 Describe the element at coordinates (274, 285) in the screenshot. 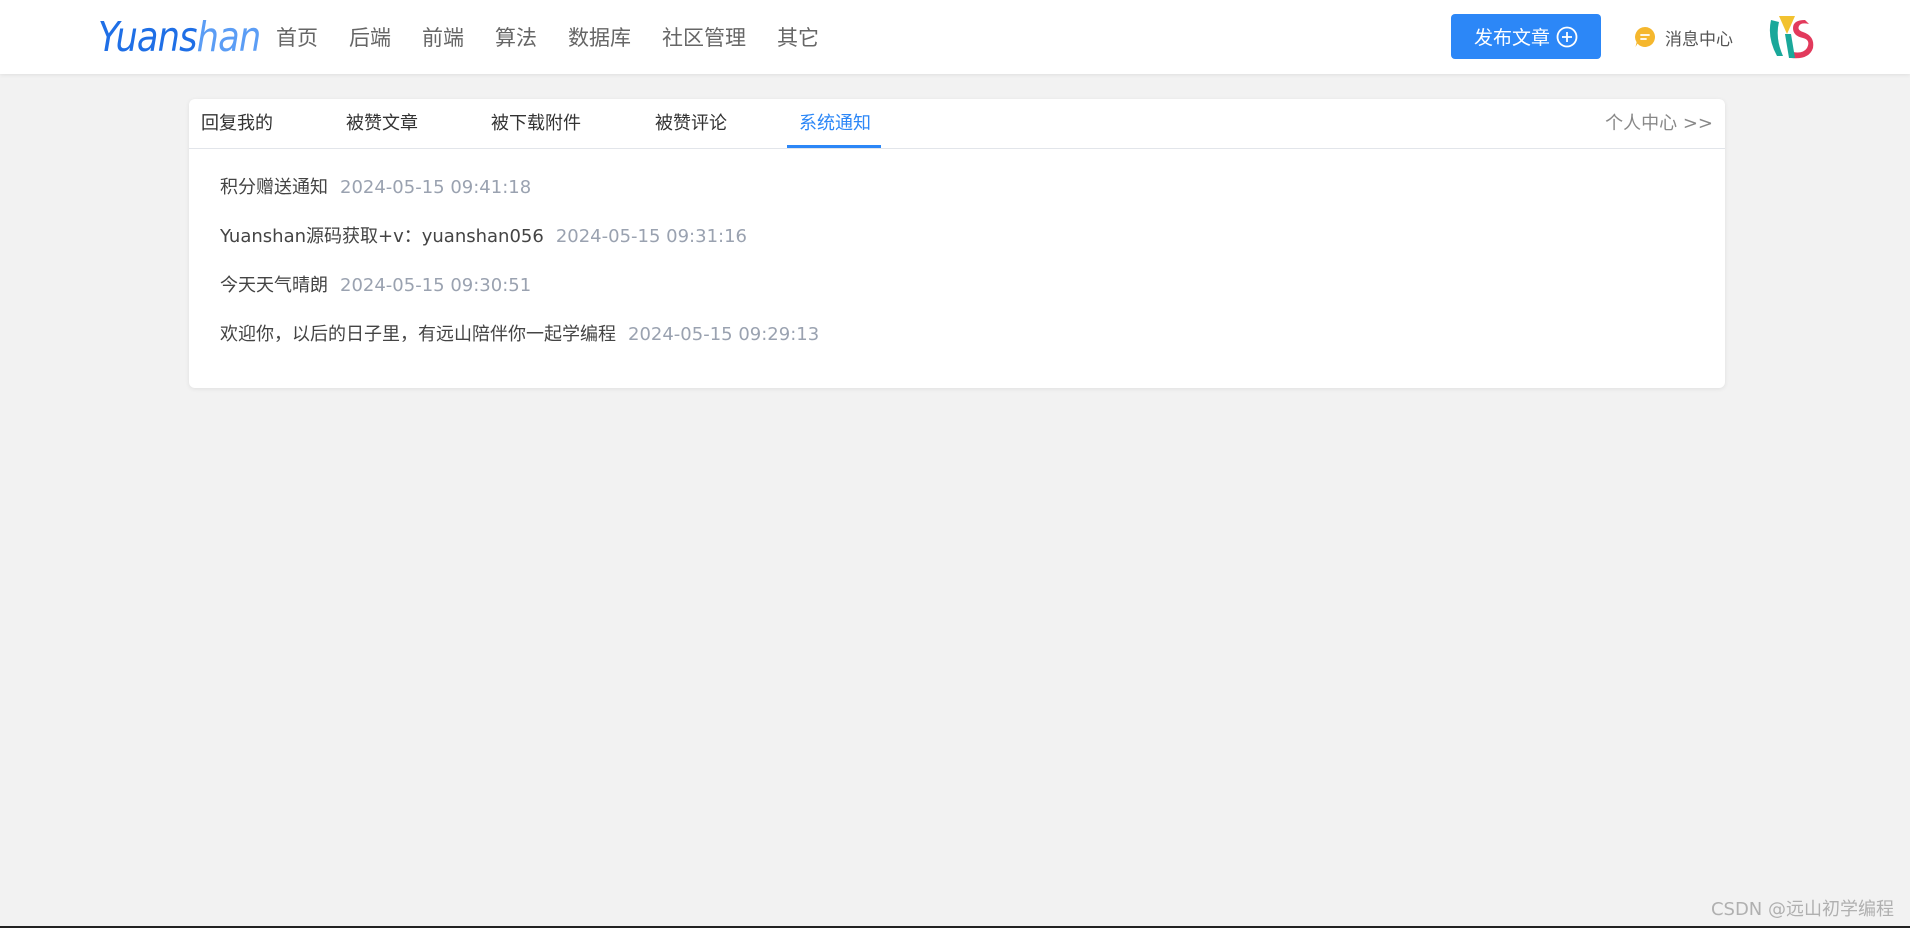

I see `notification-title: 今天天气晴朗` at that location.